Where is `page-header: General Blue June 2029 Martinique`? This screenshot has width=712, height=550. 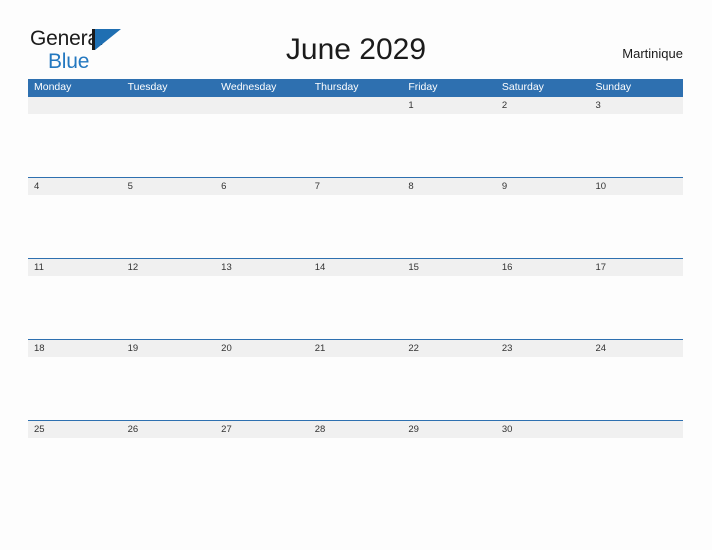 page-header: General Blue June 2029 Martinique is located at coordinates (356, 39).